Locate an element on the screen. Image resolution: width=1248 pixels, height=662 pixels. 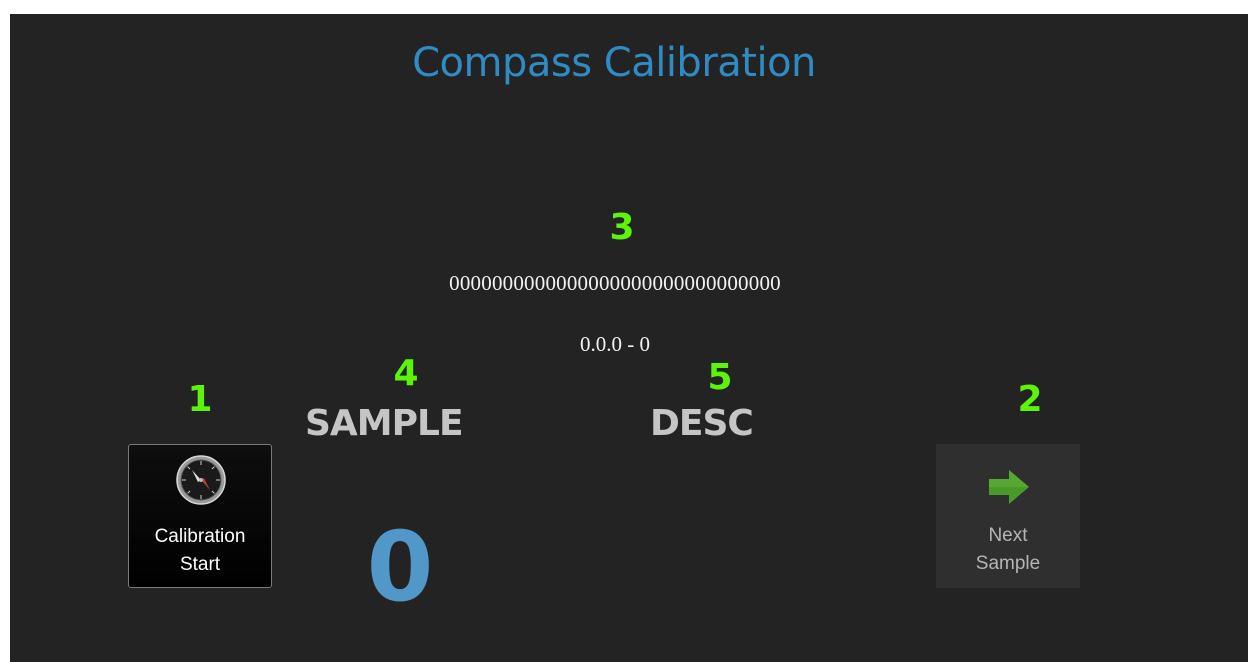
next-sample-label-line1: Next is located at coordinates (1008, 535).